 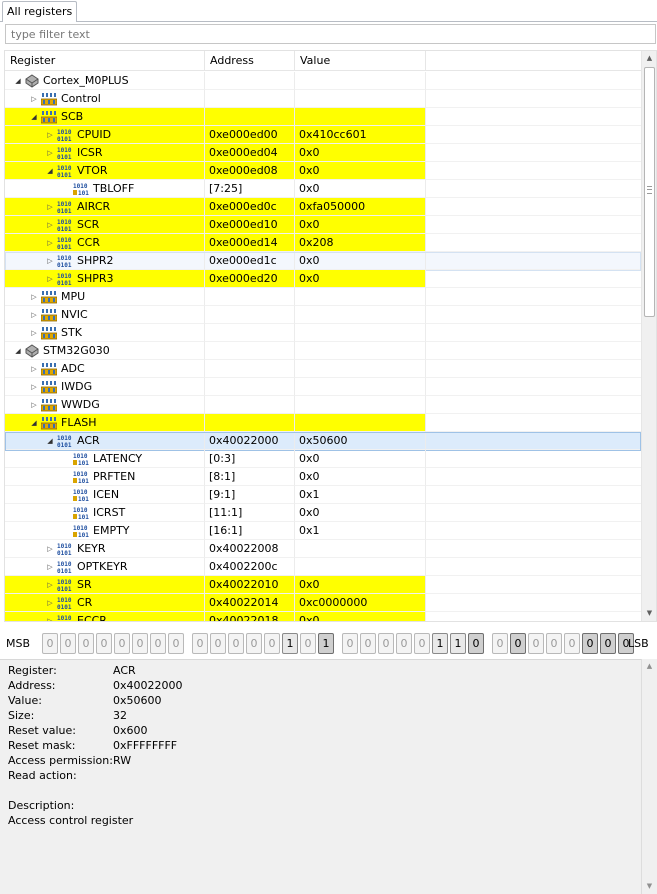 What do you see at coordinates (323, 135) in the screenshot?
I see `table-row: ▷ 1010 0101 CPUID 0xe000ed00 0x410cc601` at bounding box center [323, 135].